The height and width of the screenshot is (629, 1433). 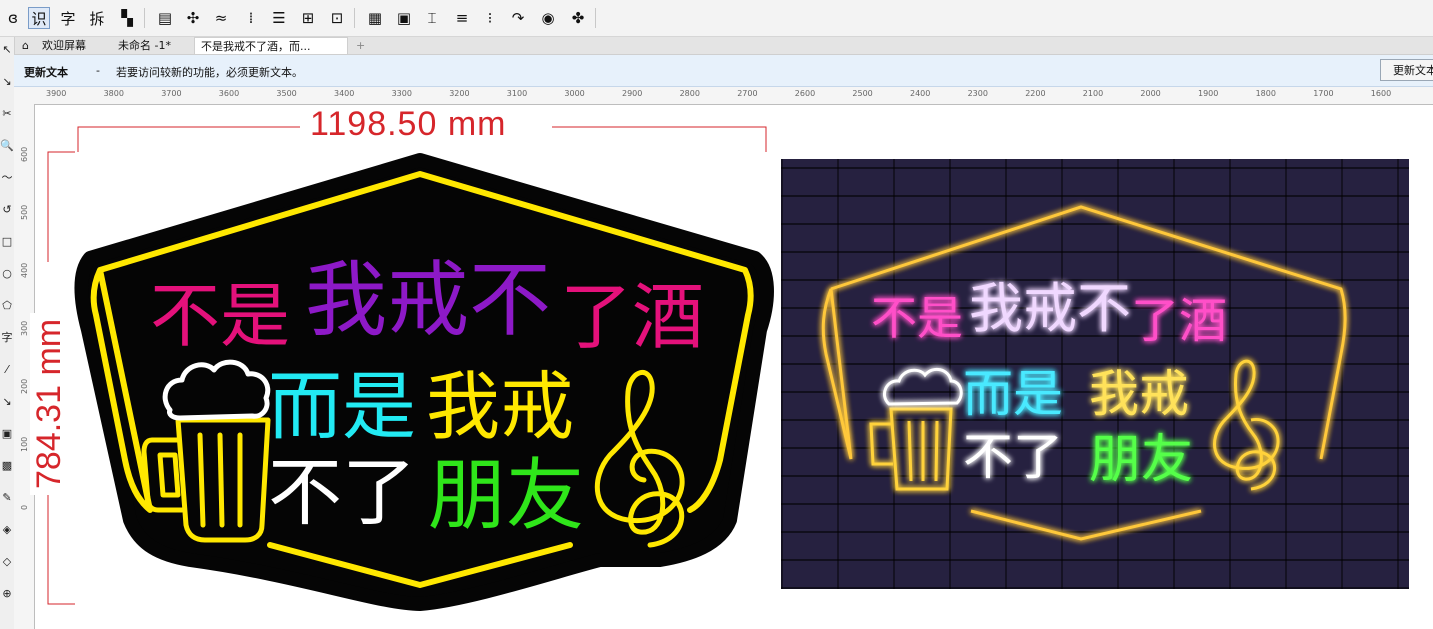 I want to click on neon-beer-mug-icon, so click(x=911, y=449).